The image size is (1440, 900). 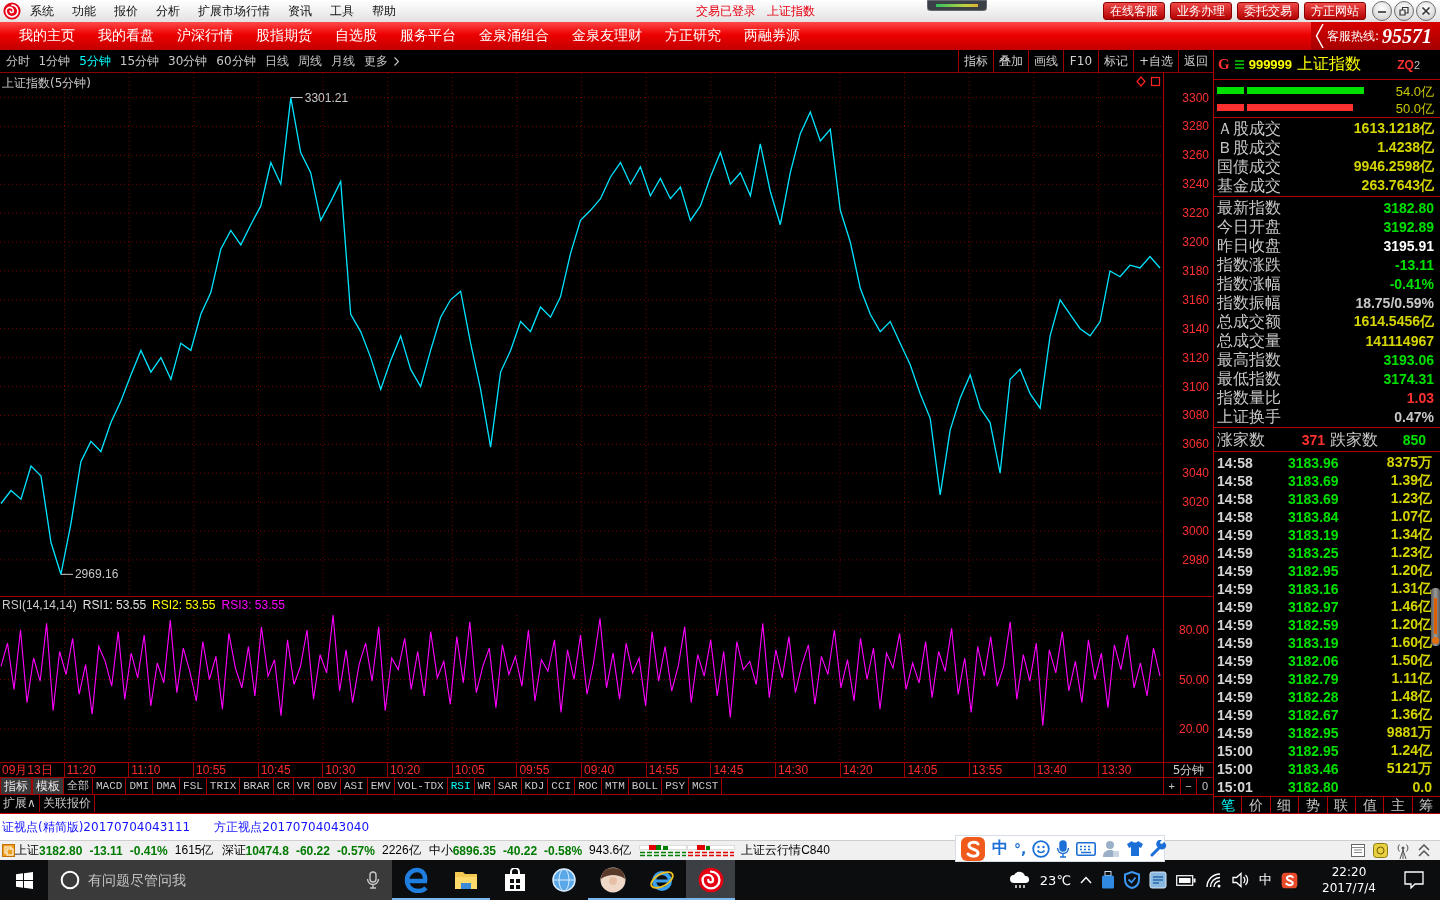 I want to click on indicator-tab: SAR, so click(x=508, y=786).